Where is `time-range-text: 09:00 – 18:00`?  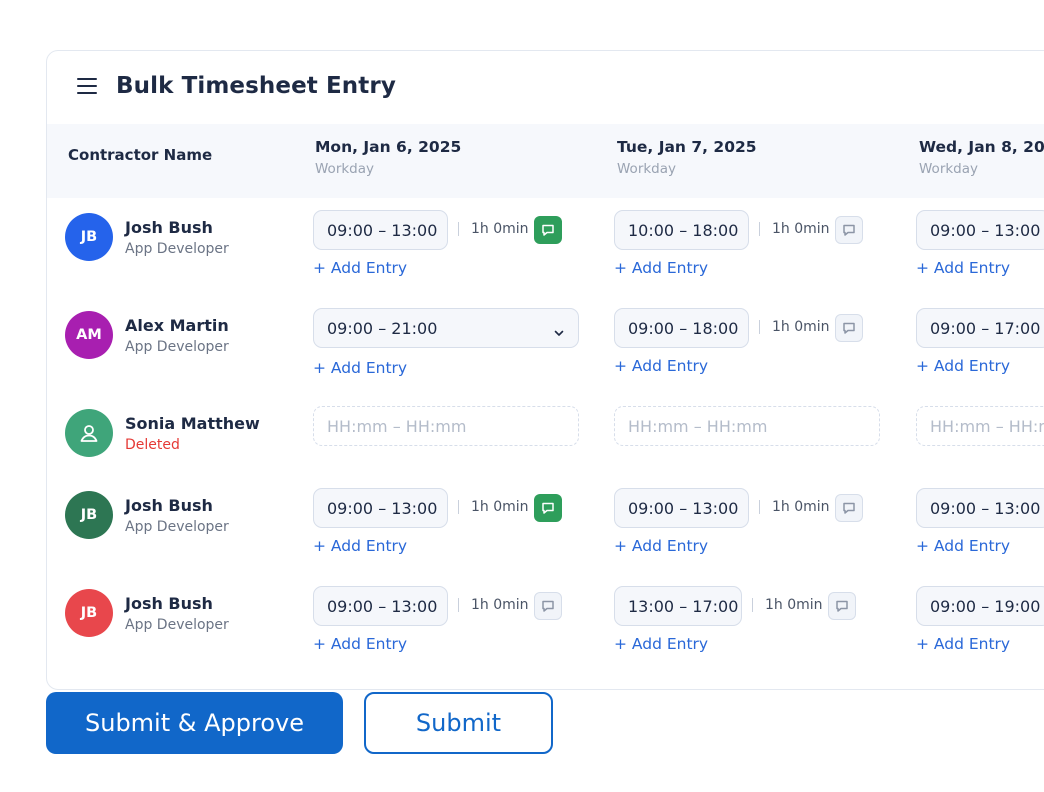
time-range-text: 09:00 – 18:00 is located at coordinates (683, 328).